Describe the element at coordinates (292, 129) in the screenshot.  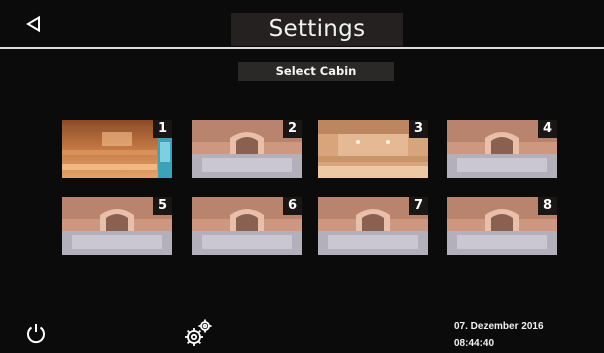
I see `cabin-number: 2` at that location.